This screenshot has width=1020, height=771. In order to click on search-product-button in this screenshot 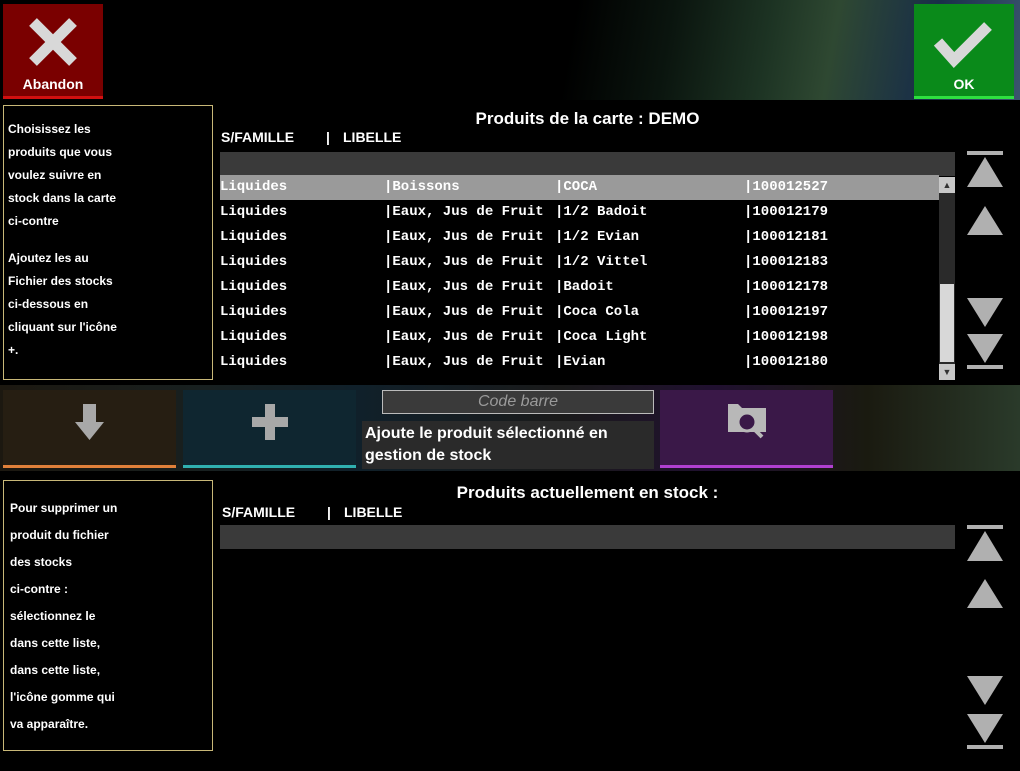, I will do `click(746, 429)`.